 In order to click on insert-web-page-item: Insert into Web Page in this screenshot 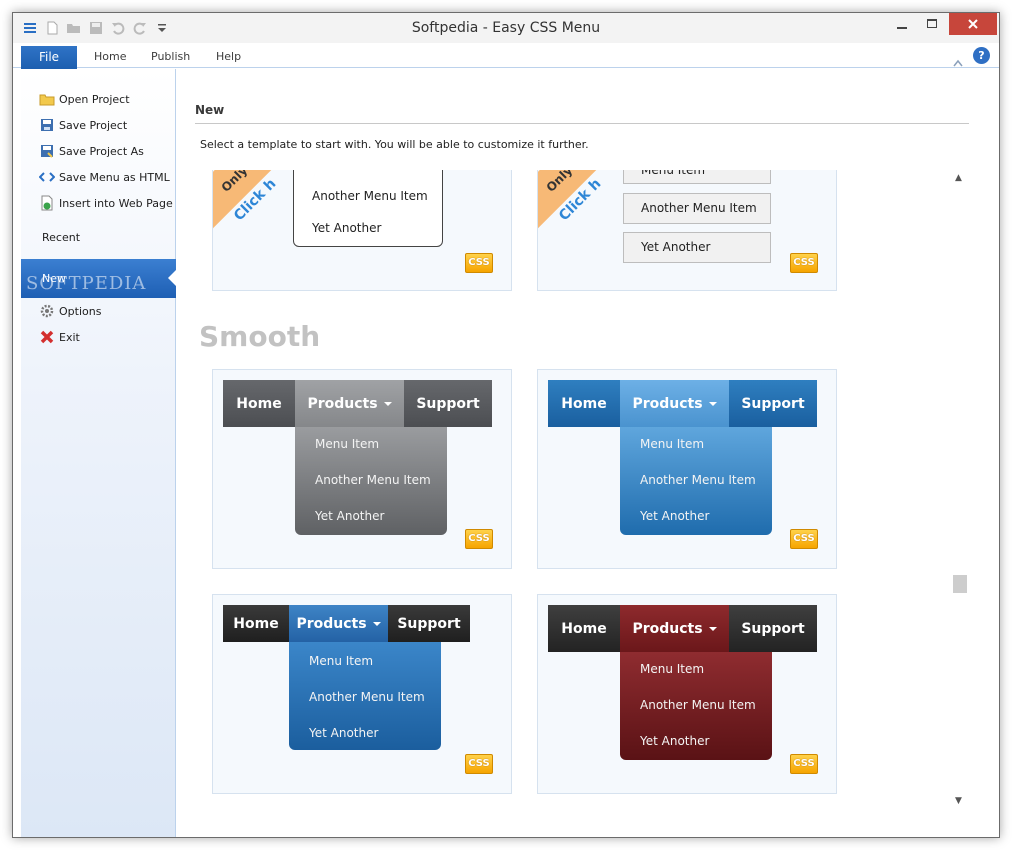, I will do `click(106, 203)`.